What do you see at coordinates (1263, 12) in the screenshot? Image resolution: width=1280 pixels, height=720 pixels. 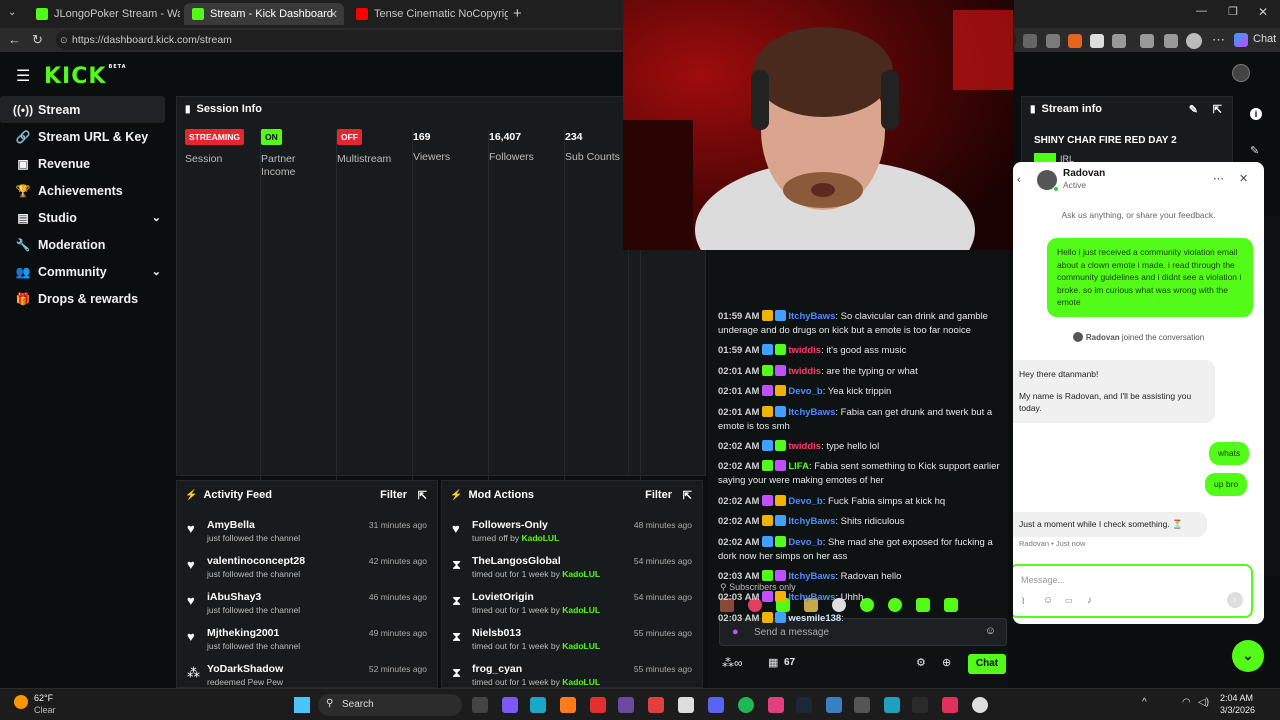 I see `close-window-icon: ✕` at bounding box center [1263, 12].